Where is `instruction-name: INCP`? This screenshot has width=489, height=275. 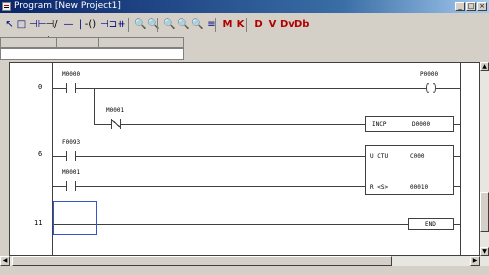 instruction-name: INCP is located at coordinates (379, 124).